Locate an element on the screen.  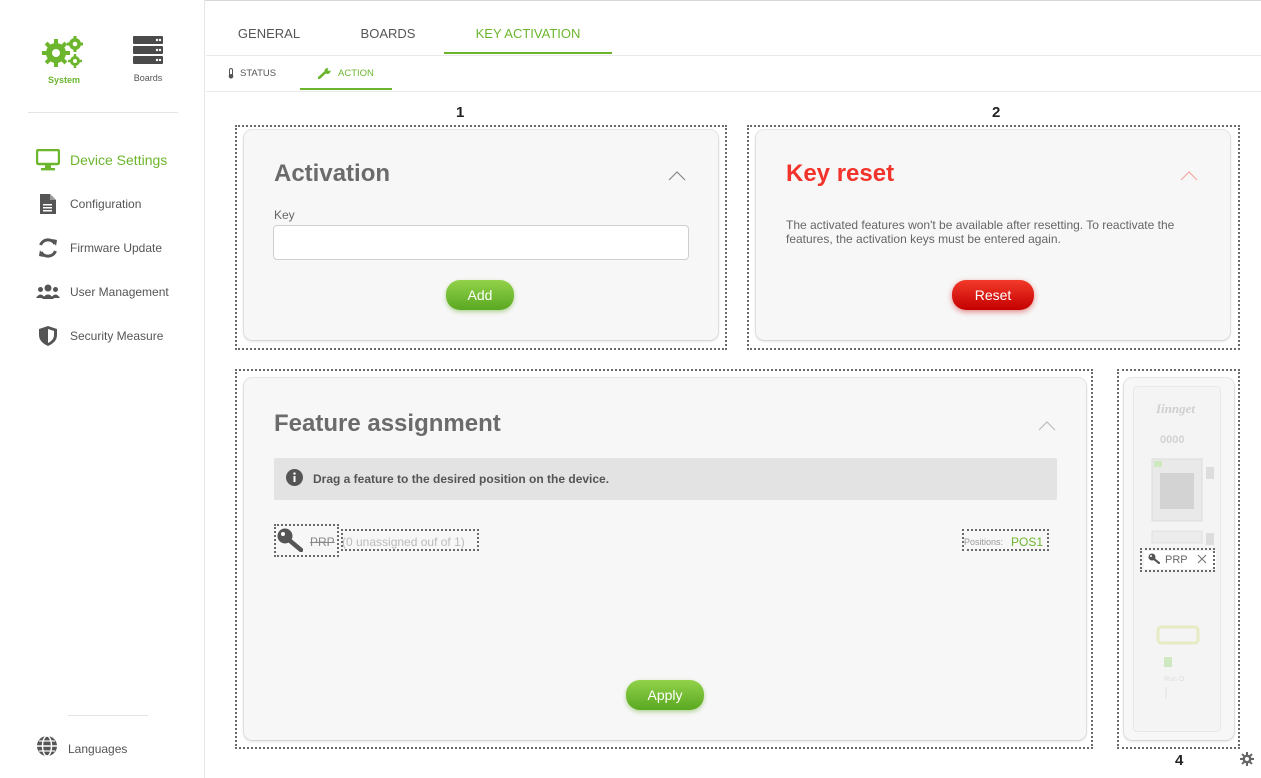
sidebar-item-user-management: User Management is located at coordinates (116, 292).